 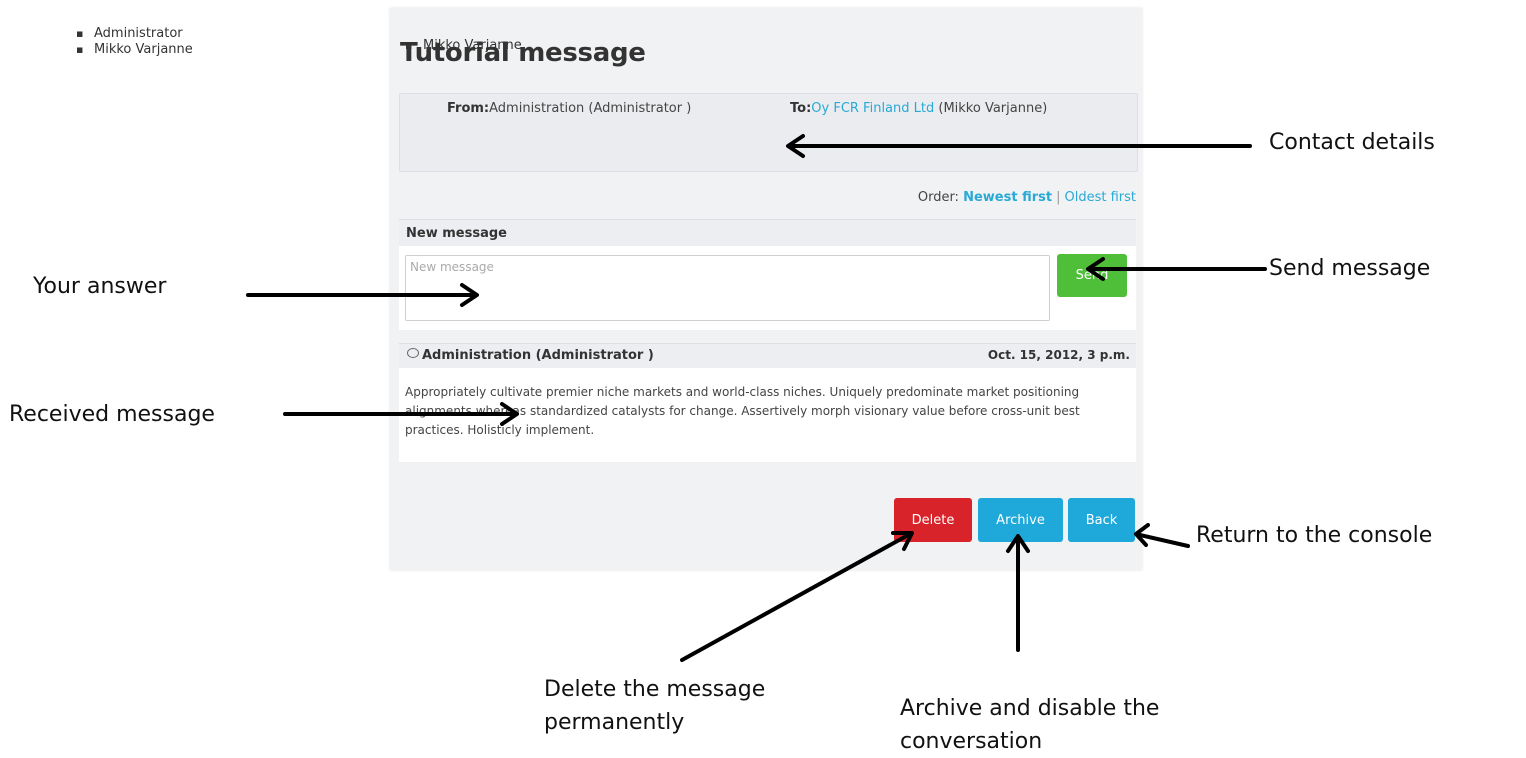 I want to click on received-sender: Administration (Administrator ), so click(x=530, y=355).